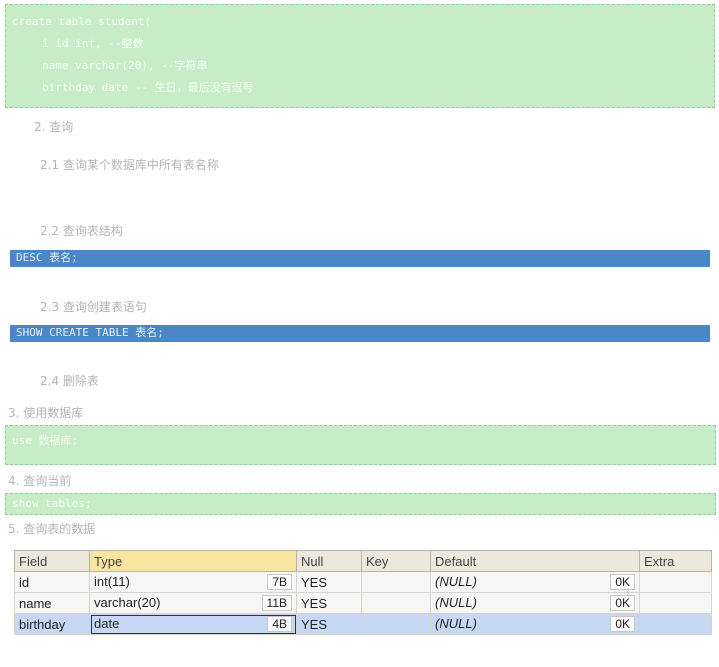 The image size is (719, 667). What do you see at coordinates (329, 561) in the screenshot?
I see `column-header-null: Null` at bounding box center [329, 561].